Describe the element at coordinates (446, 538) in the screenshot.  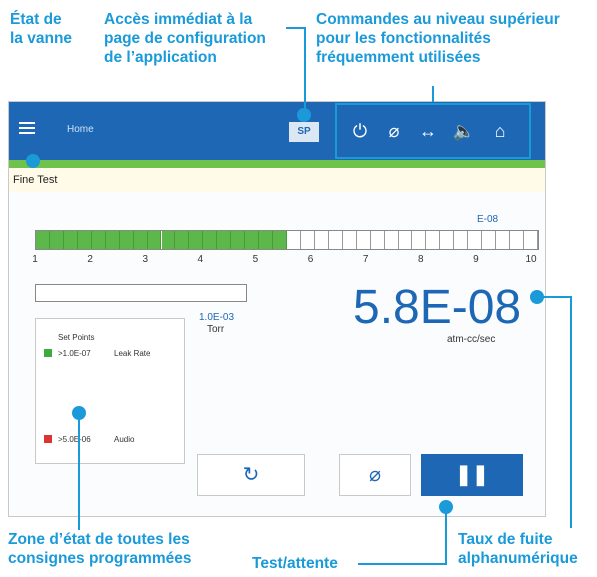
I see `pause-connector-v` at that location.